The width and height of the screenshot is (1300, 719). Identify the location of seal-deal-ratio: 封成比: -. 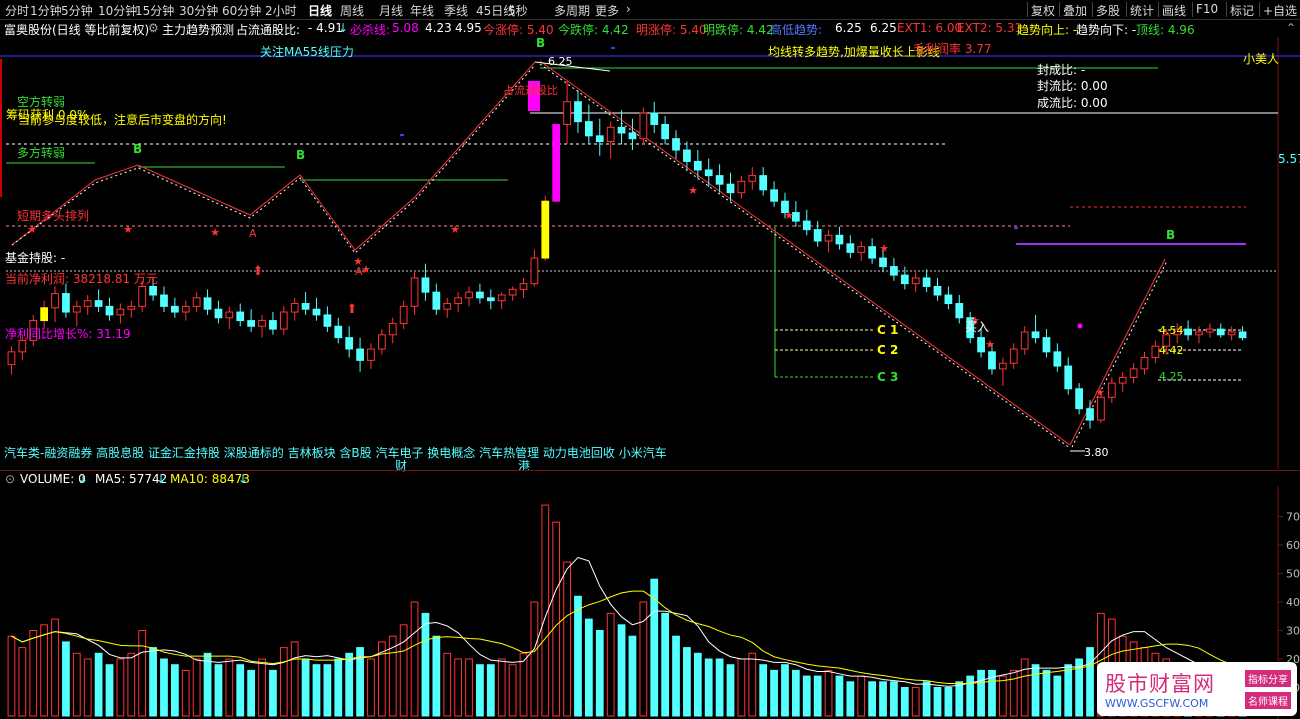
(1061, 70).